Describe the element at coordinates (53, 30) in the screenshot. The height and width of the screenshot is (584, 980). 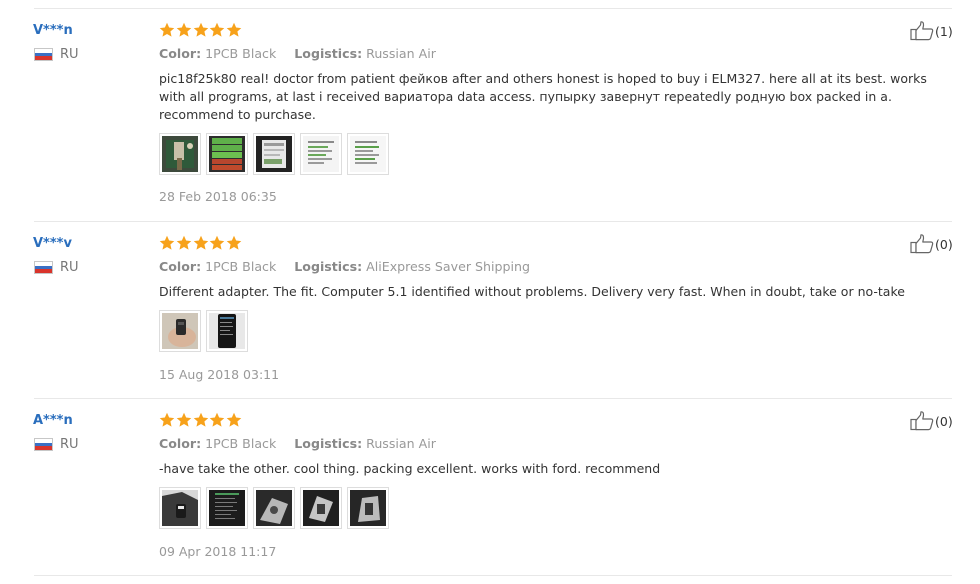
I see `reviewer-name: V***n` at that location.